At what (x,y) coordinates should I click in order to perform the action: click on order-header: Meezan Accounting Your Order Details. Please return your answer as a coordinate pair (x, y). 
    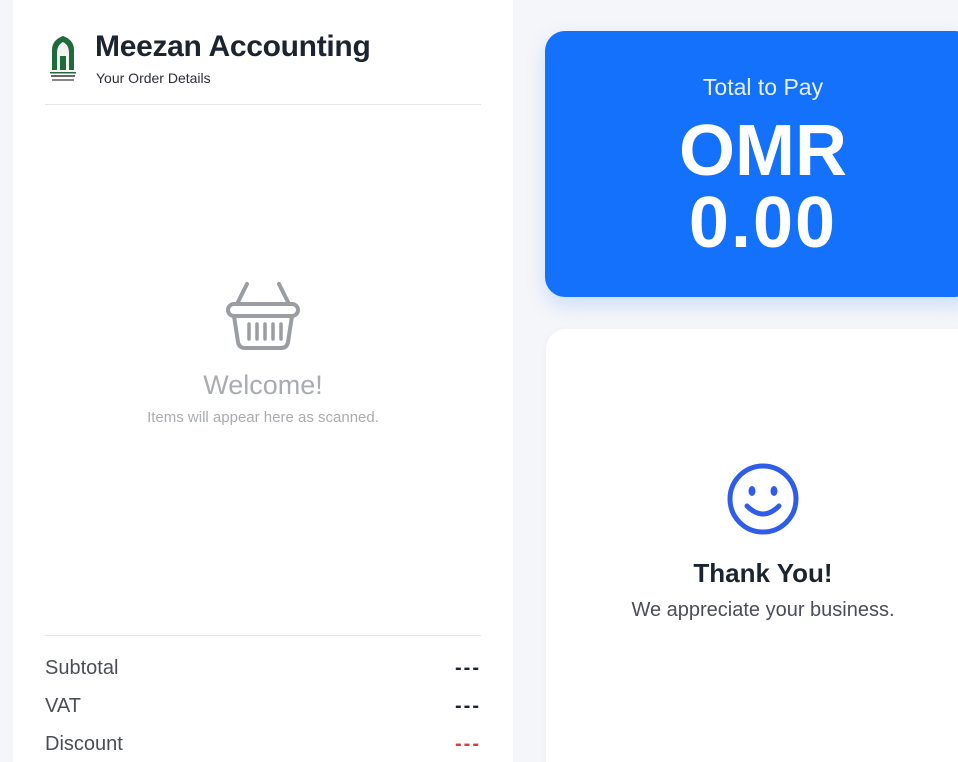
    Looking at the image, I should click on (263, 65).